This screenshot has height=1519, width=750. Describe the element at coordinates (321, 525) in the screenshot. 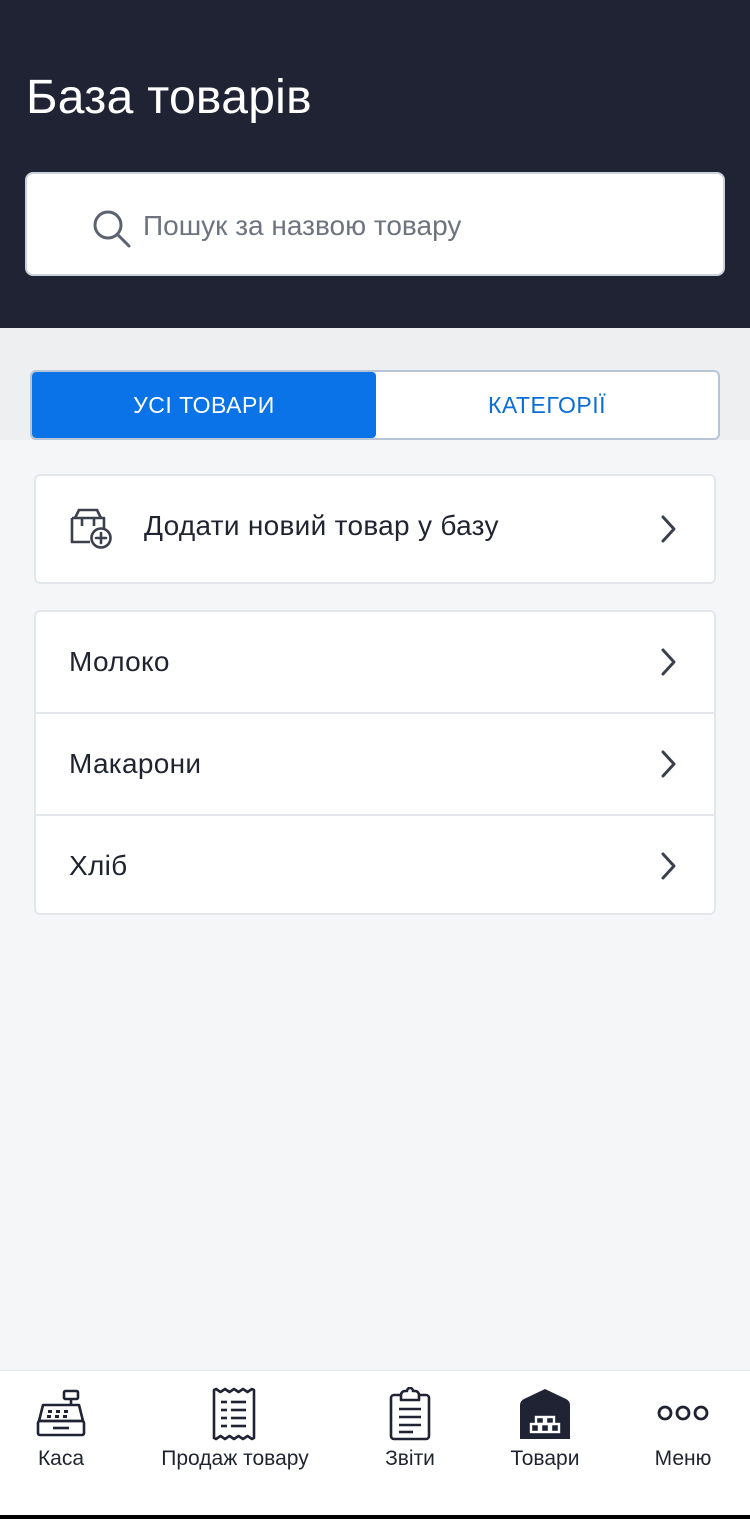

I see `add-product-label: Додати новий товар у базу` at that location.